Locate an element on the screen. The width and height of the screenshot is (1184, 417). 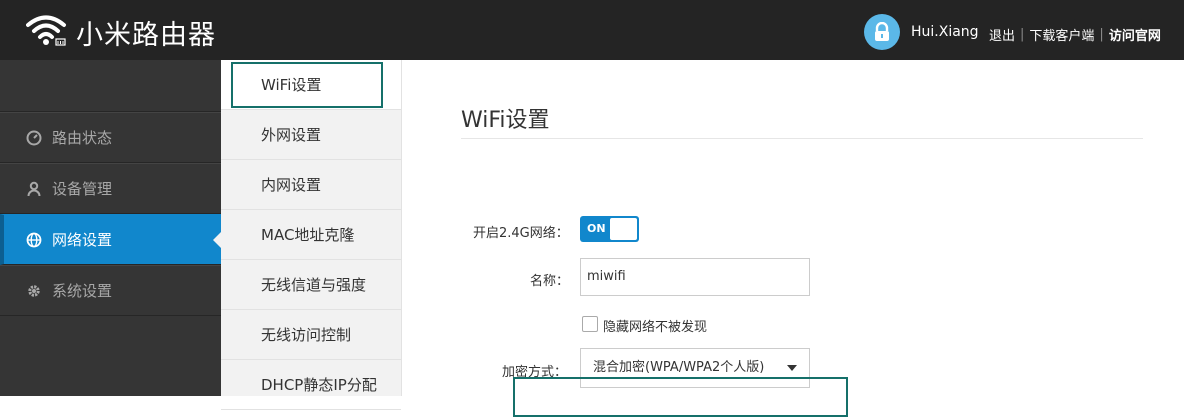
nav-item-device-management: 设备管理 is located at coordinates (110, 188).